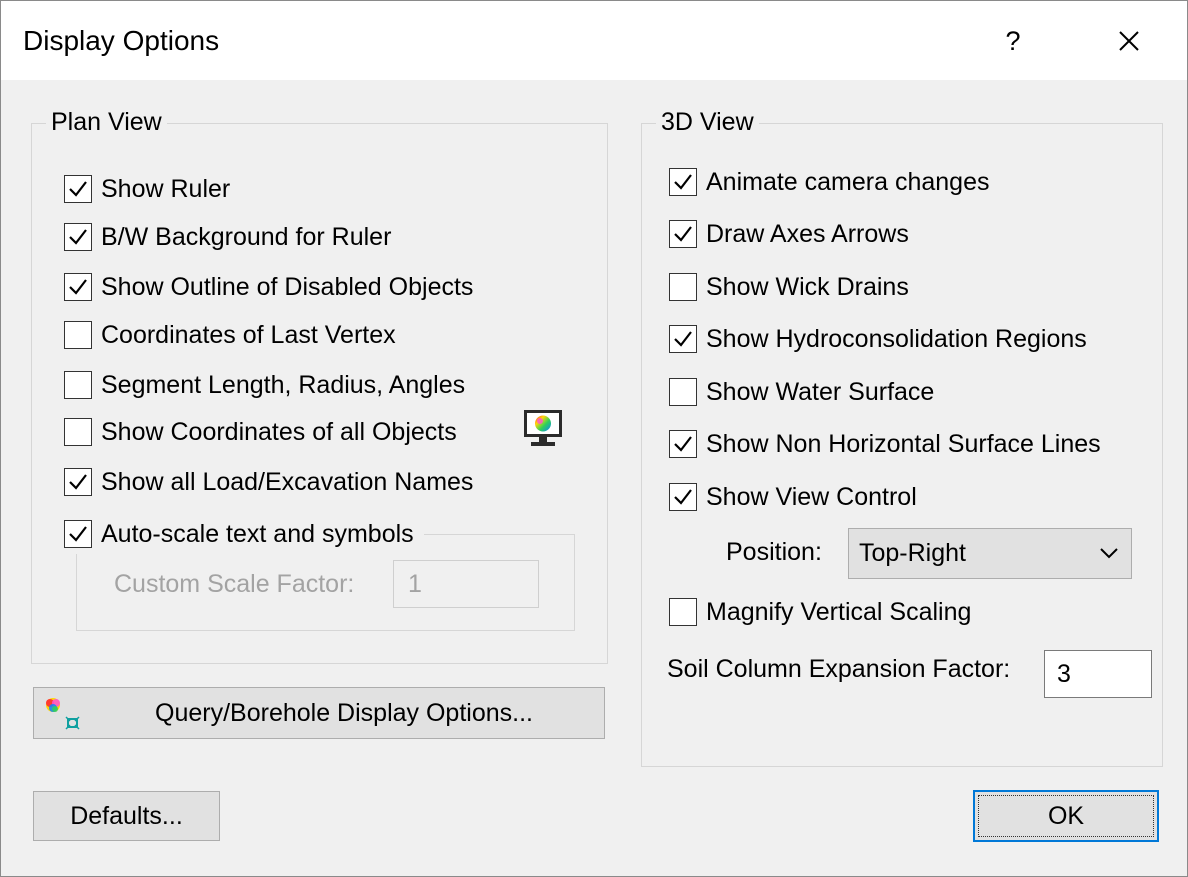  I want to click on view-control-checkbox: Show View Control, so click(793, 497).